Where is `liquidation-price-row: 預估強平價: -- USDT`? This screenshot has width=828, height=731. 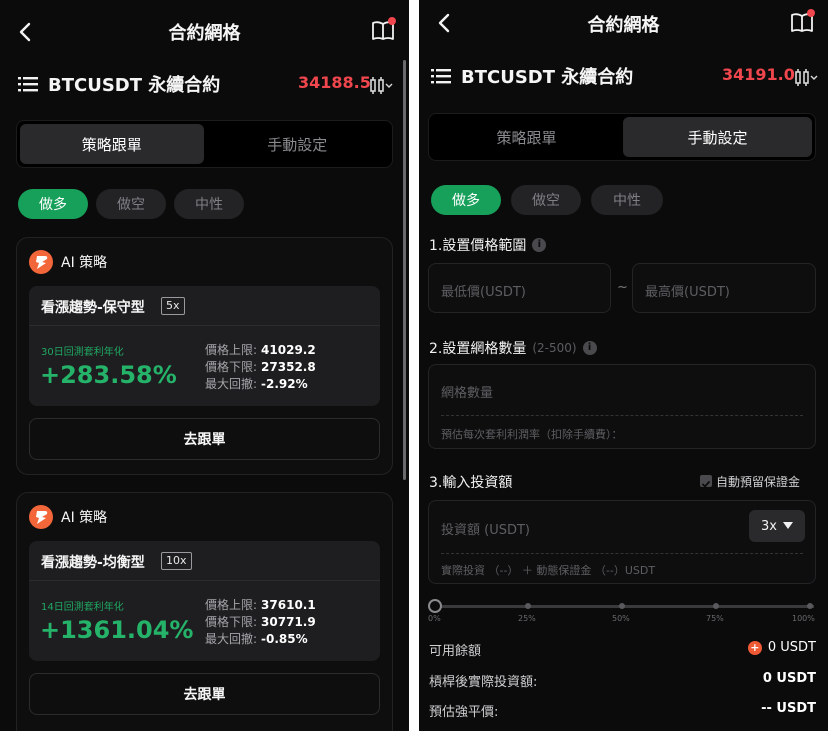 liquidation-price-row: 預估強平價: -- USDT is located at coordinates (622, 711).